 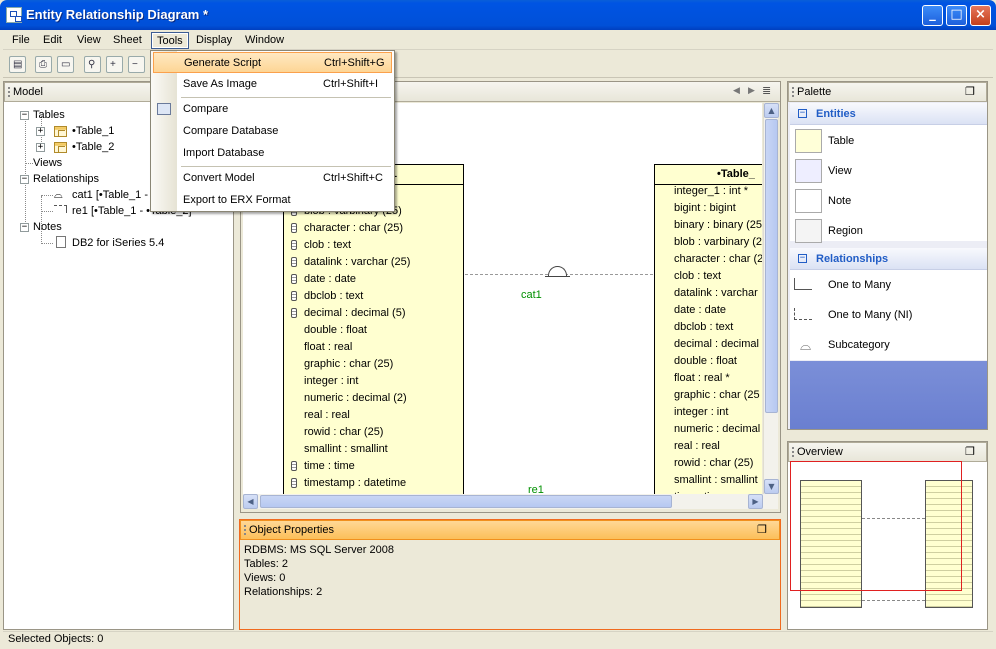 What do you see at coordinates (717, 395) in the screenshot?
I see `table-2-column: graphic : char (25` at bounding box center [717, 395].